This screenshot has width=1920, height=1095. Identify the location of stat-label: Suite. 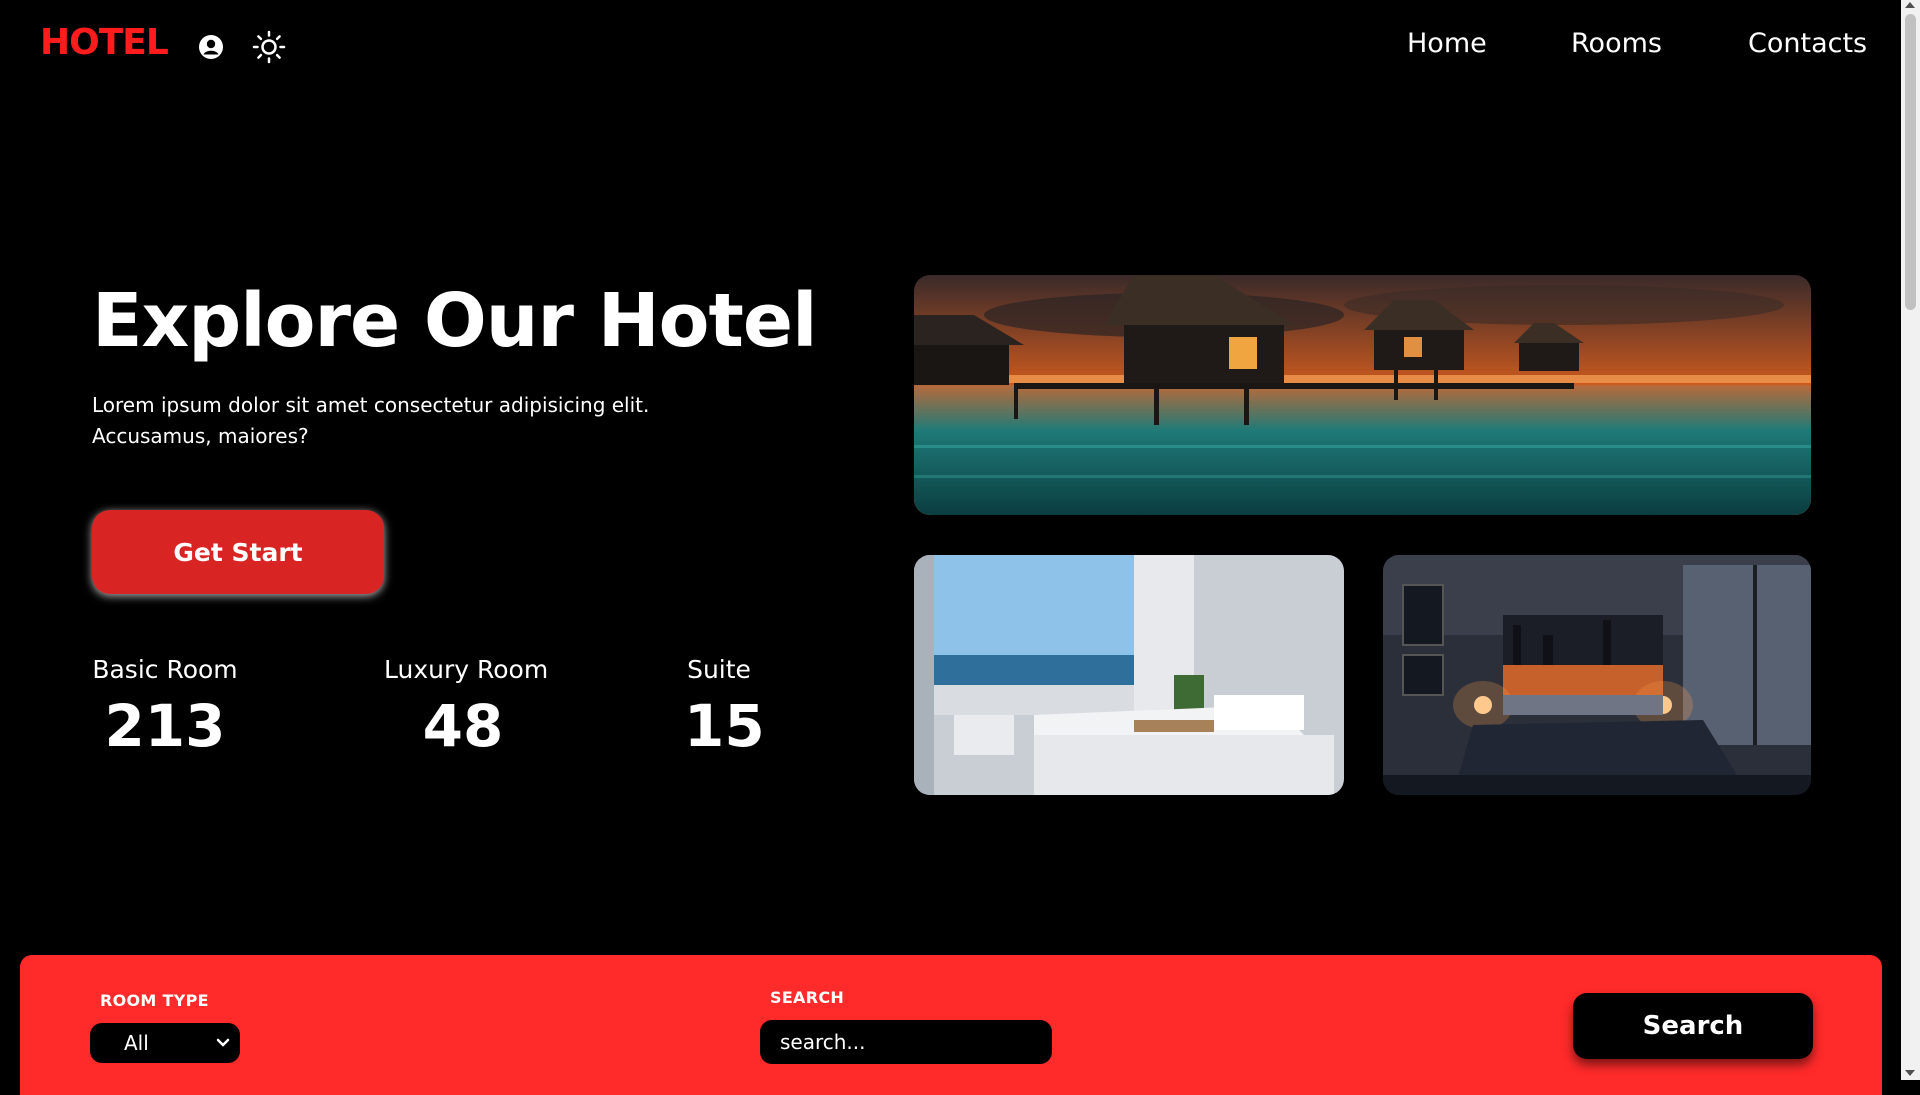
(719, 669).